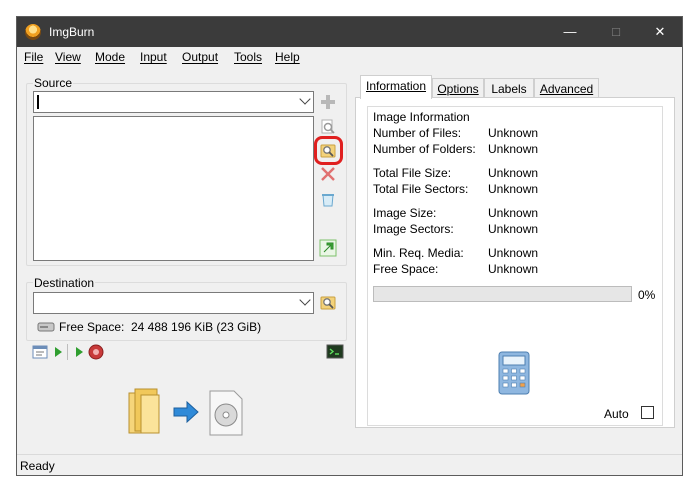 The width and height of the screenshot is (699, 492). Describe the element at coordinates (396, 87) in the screenshot. I see `tab-information: Information` at that location.